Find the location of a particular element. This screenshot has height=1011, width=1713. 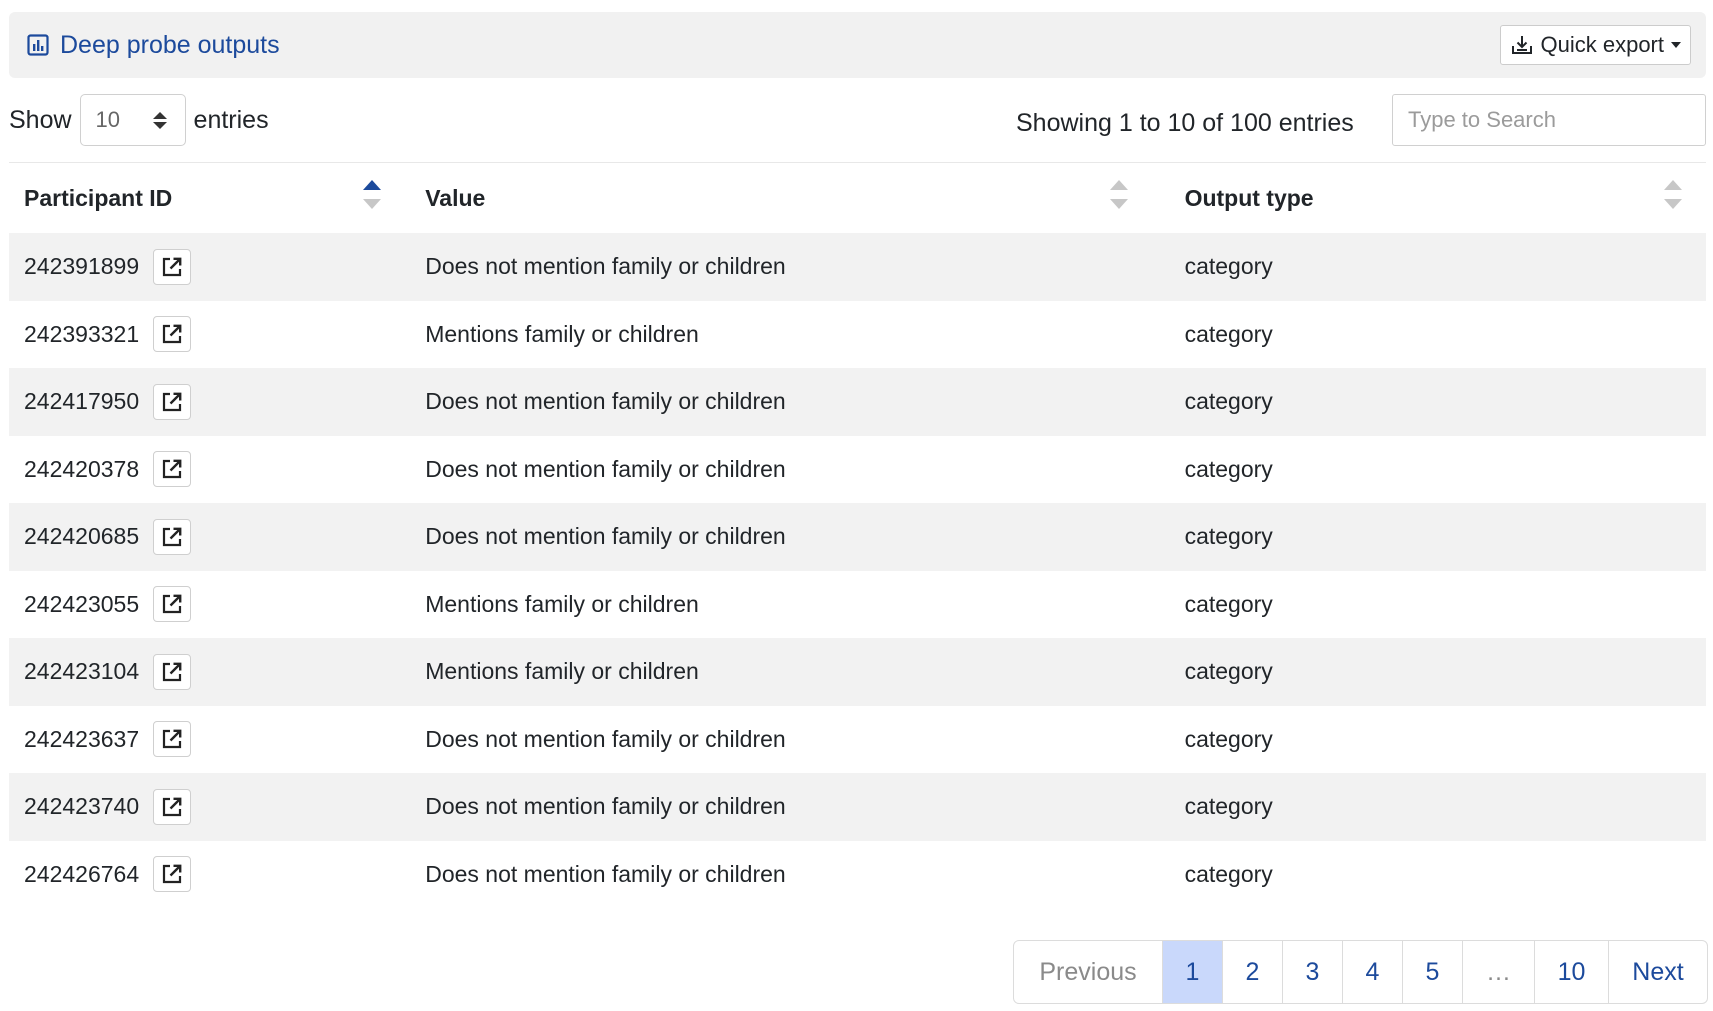

participant-id: 242423104 is located at coordinates (82, 671).